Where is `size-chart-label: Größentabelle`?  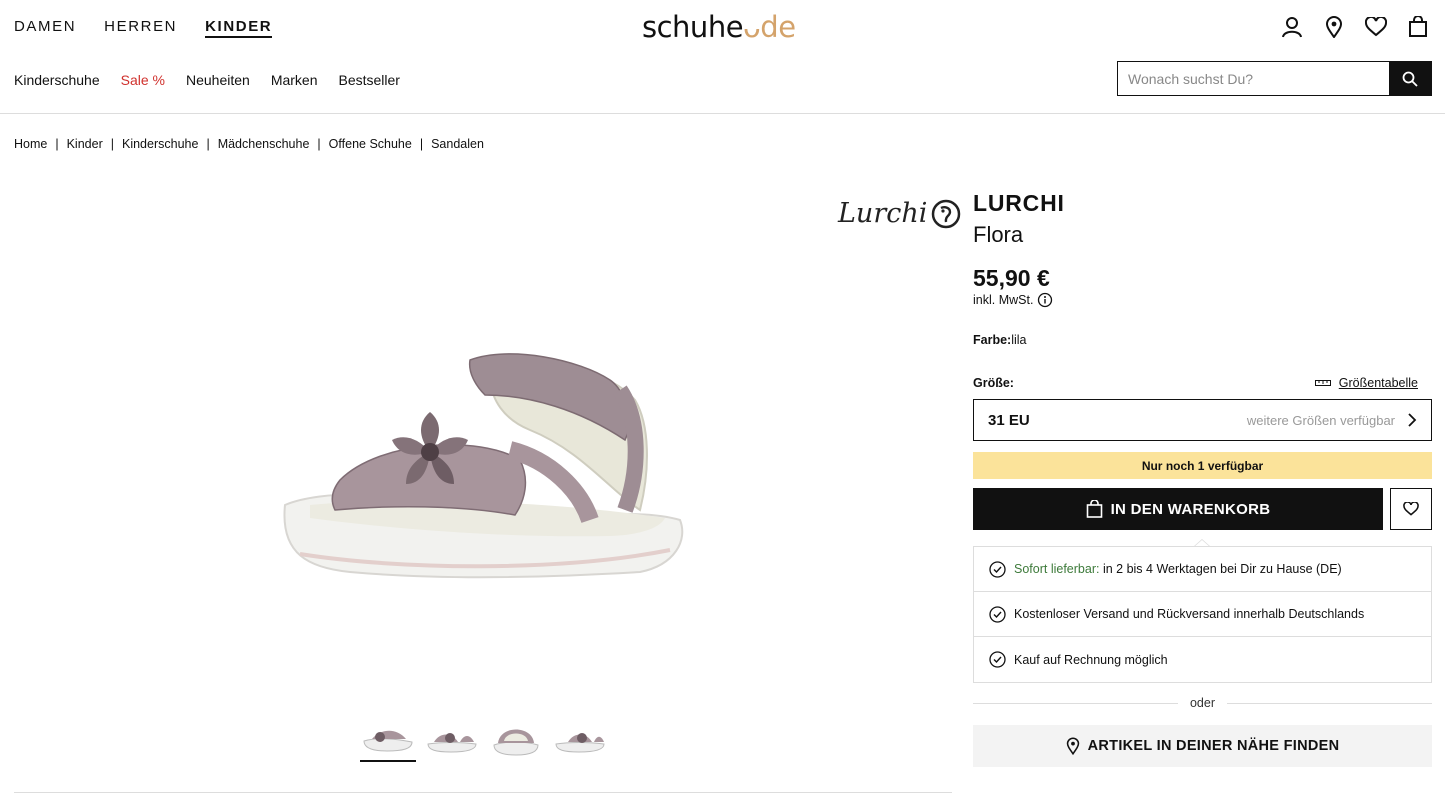 size-chart-label: Größentabelle is located at coordinates (1378, 383).